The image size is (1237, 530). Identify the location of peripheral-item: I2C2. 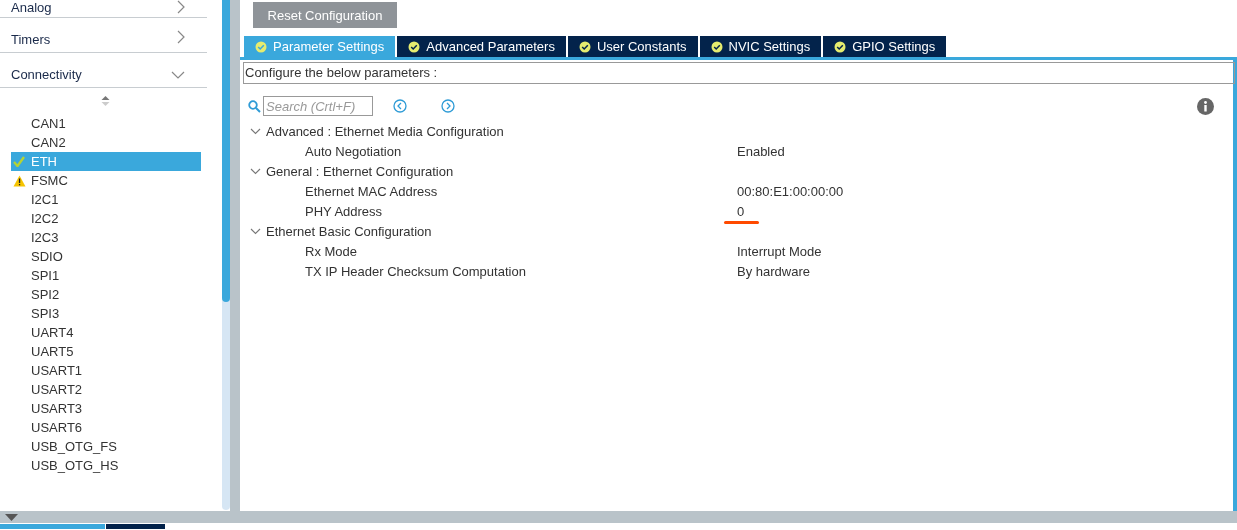
(106, 218).